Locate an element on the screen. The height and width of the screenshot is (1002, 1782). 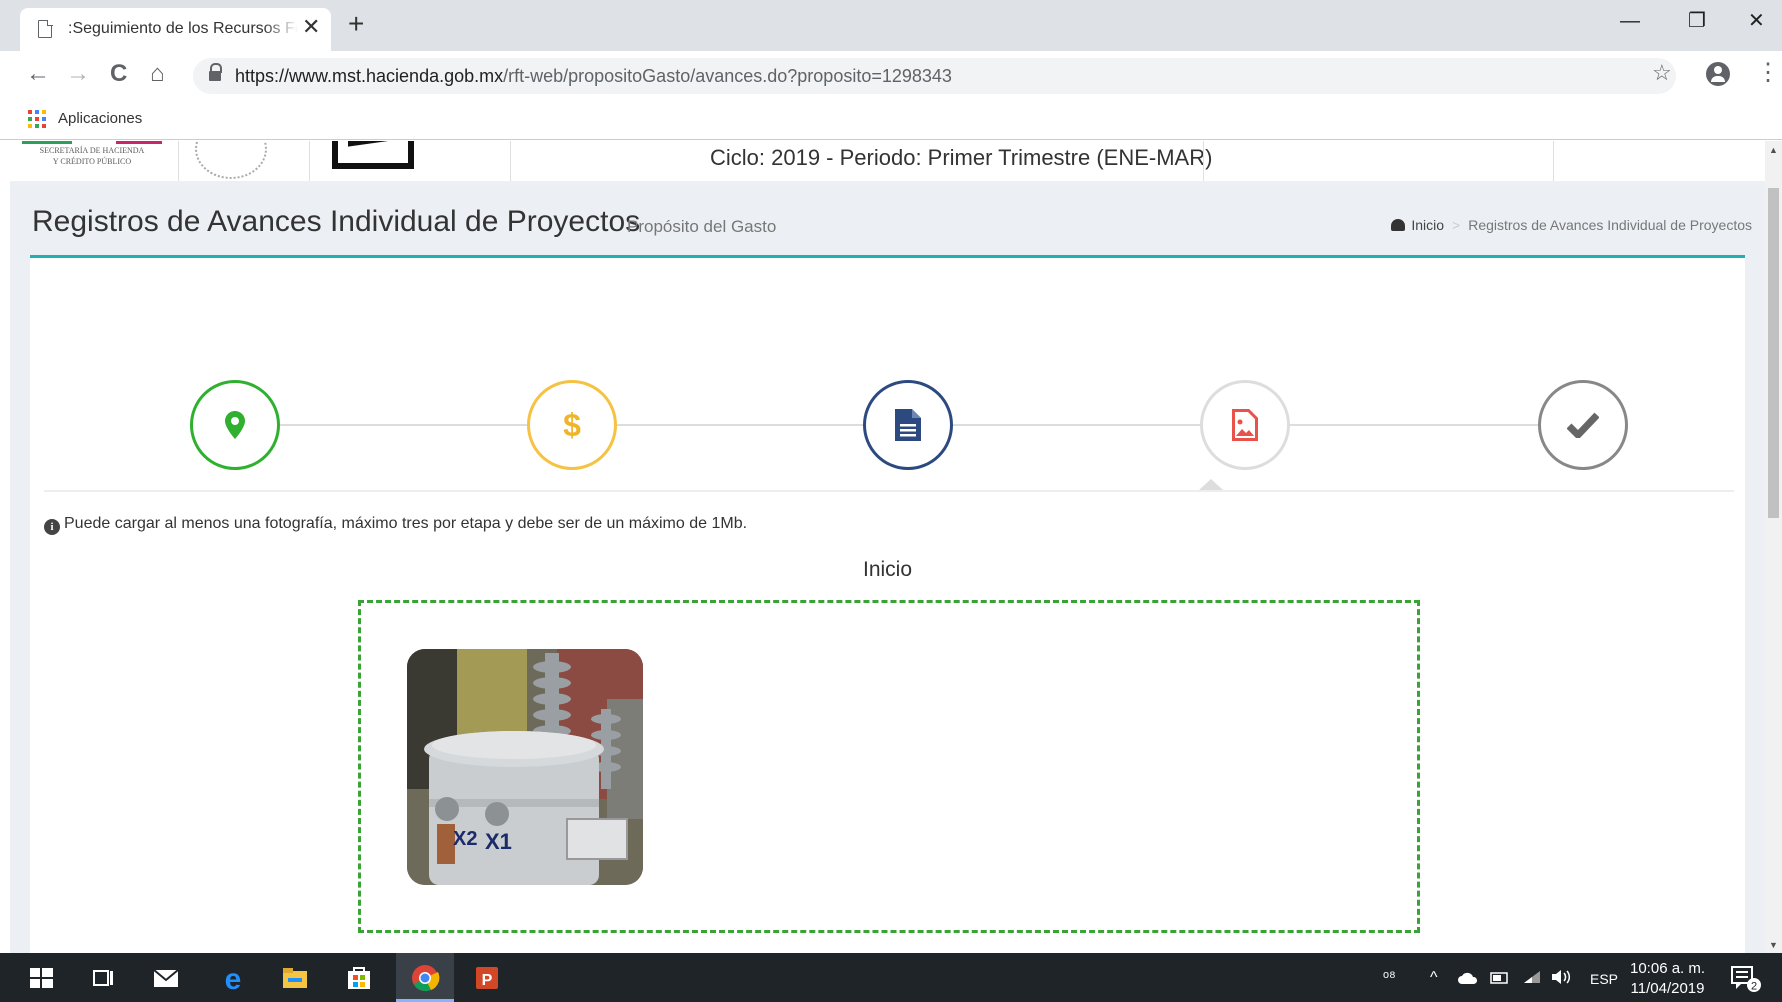
close-window-button: ✕ is located at coordinates (1756, 21).